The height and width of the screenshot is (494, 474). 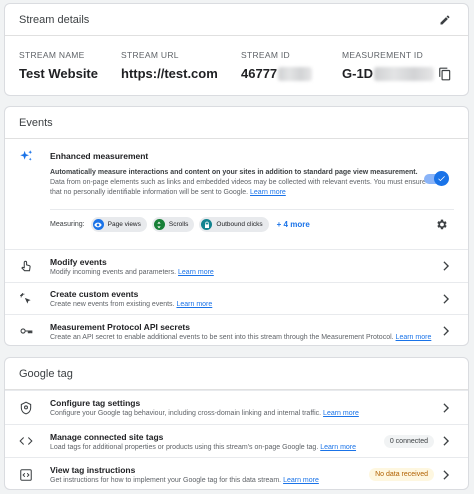 What do you see at coordinates (26, 331) in the screenshot?
I see `vpn-key-icon` at bounding box center [26, 331].